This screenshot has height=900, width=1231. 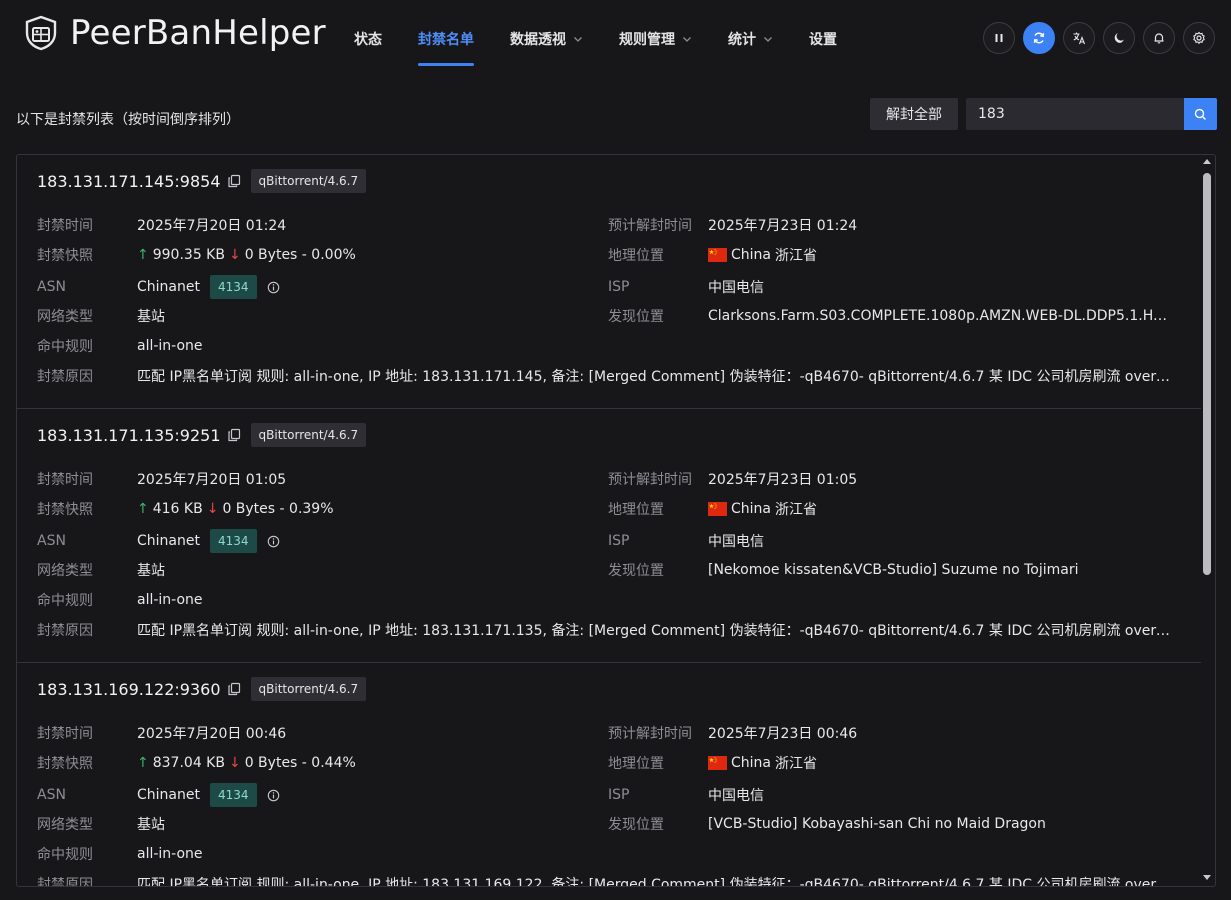 I want to click on logo-icon, so click(x=41, y=33).